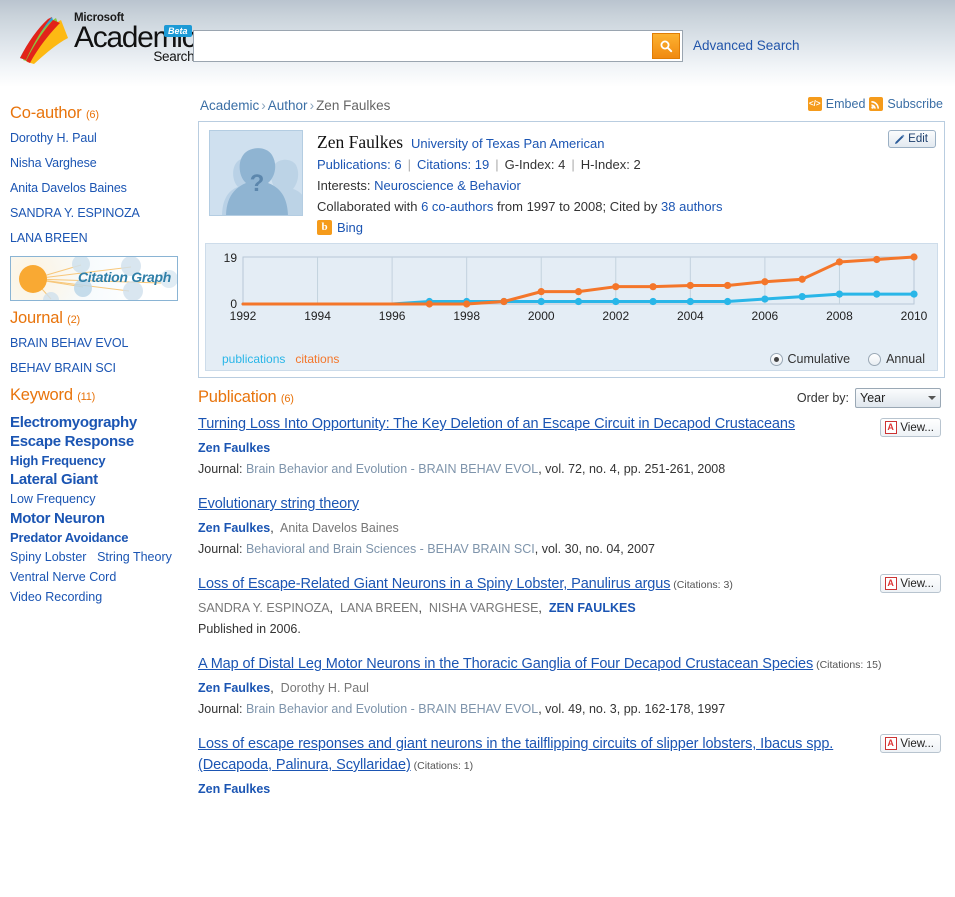  What do you see at coordinates (72, 441) in the screenshot?
I see `keyword-item: Escape Response` at bounding box center [72, 441].